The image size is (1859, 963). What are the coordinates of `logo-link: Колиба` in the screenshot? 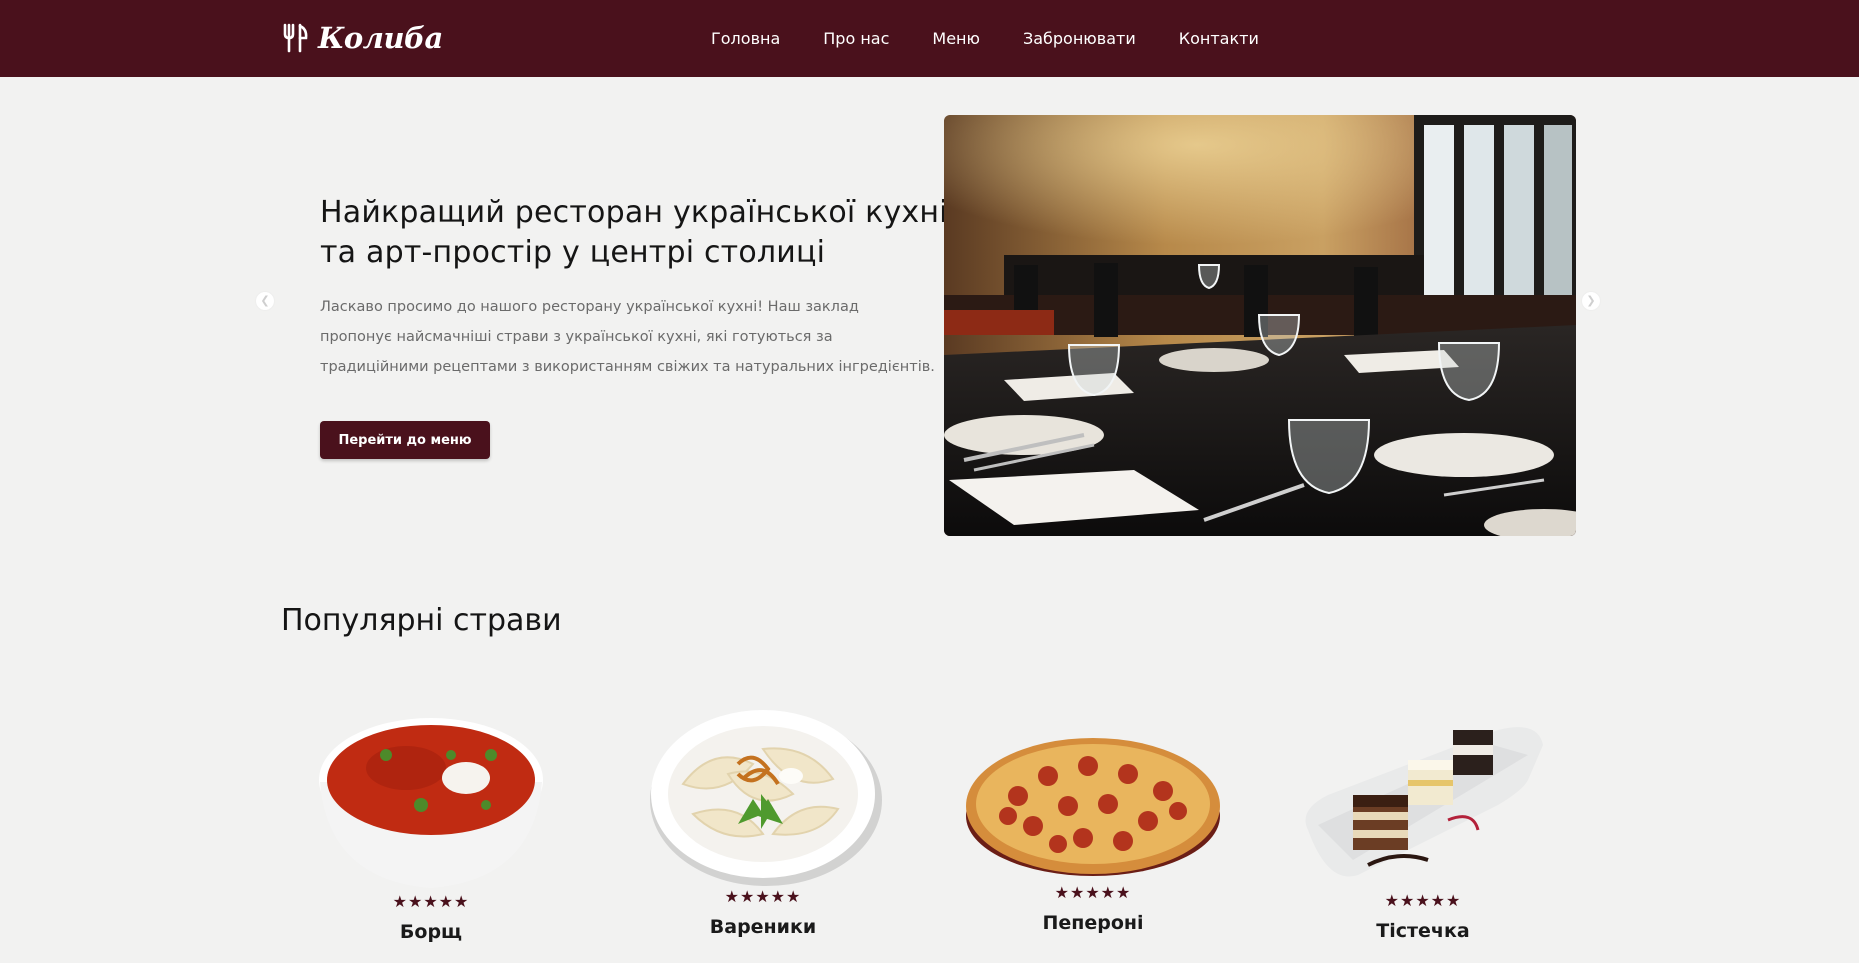 It's located at (362, 38).